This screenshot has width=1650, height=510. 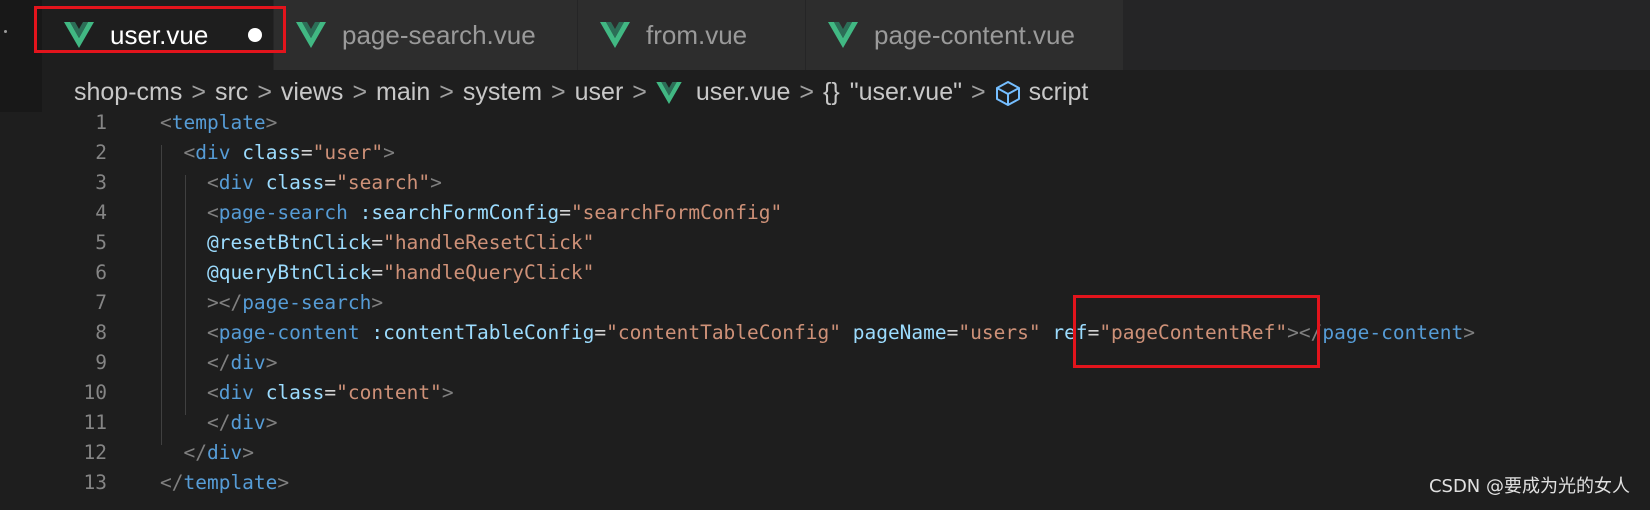 What do you see at coordinates (489, 242) in the screenshot?
I see `code-token-str: "handleResetClick"` at bounding box center [489, 242].